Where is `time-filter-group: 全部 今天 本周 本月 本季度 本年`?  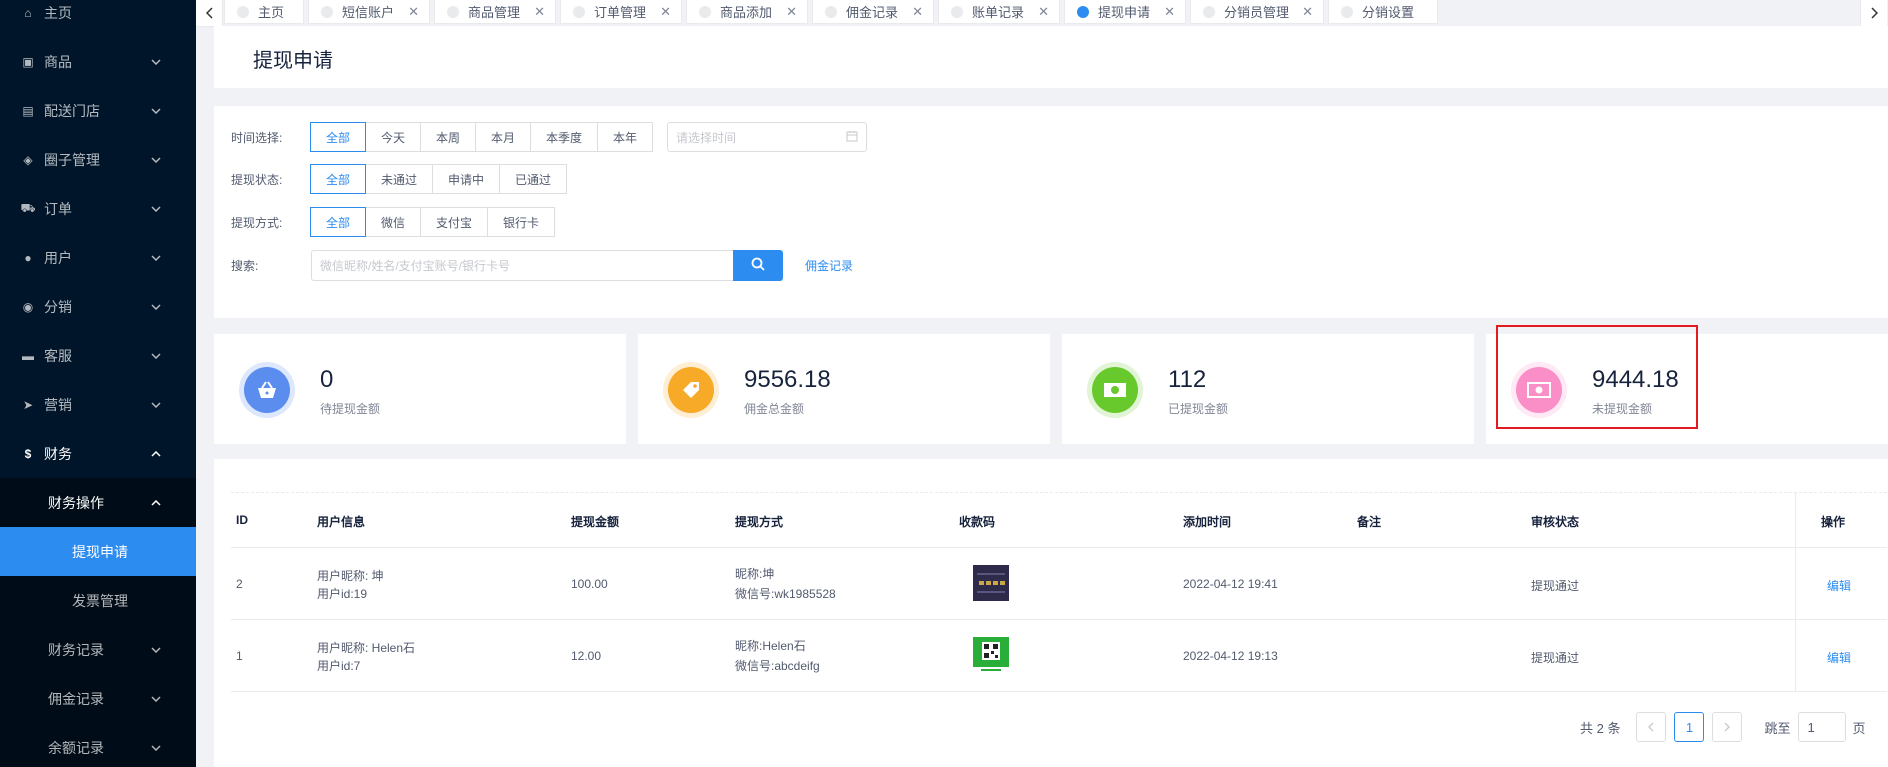 time-filter-group: 全部 今天 本周 本月 本季度 本年 is located at coordinates (481, 137).